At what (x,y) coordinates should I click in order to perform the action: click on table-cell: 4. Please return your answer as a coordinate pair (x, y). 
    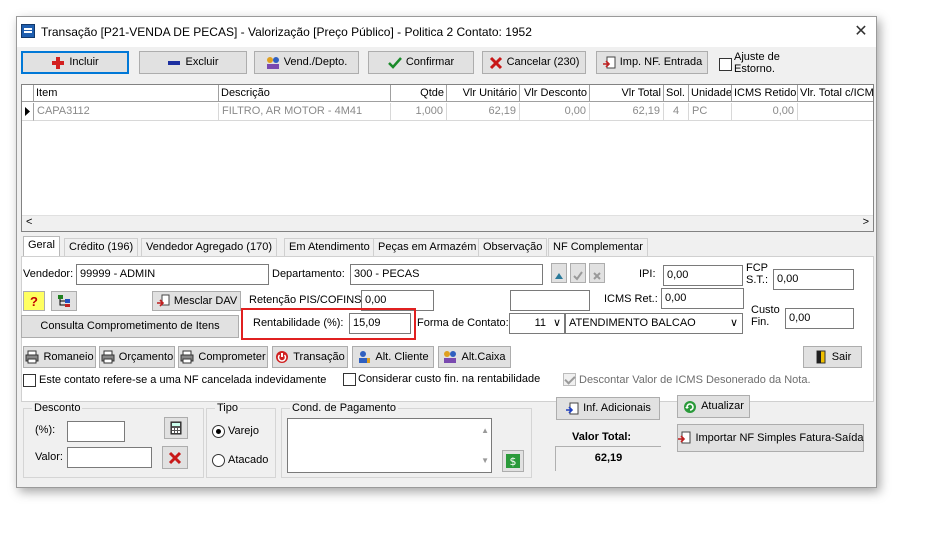
    Looking at the image, I should click on (676, 112).